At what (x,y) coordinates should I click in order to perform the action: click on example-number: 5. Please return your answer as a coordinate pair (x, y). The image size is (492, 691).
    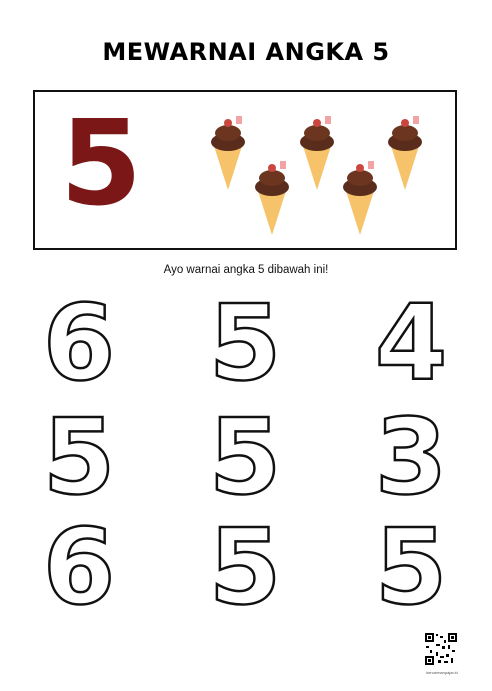
    Looking at the image, I should click on (101, 163).